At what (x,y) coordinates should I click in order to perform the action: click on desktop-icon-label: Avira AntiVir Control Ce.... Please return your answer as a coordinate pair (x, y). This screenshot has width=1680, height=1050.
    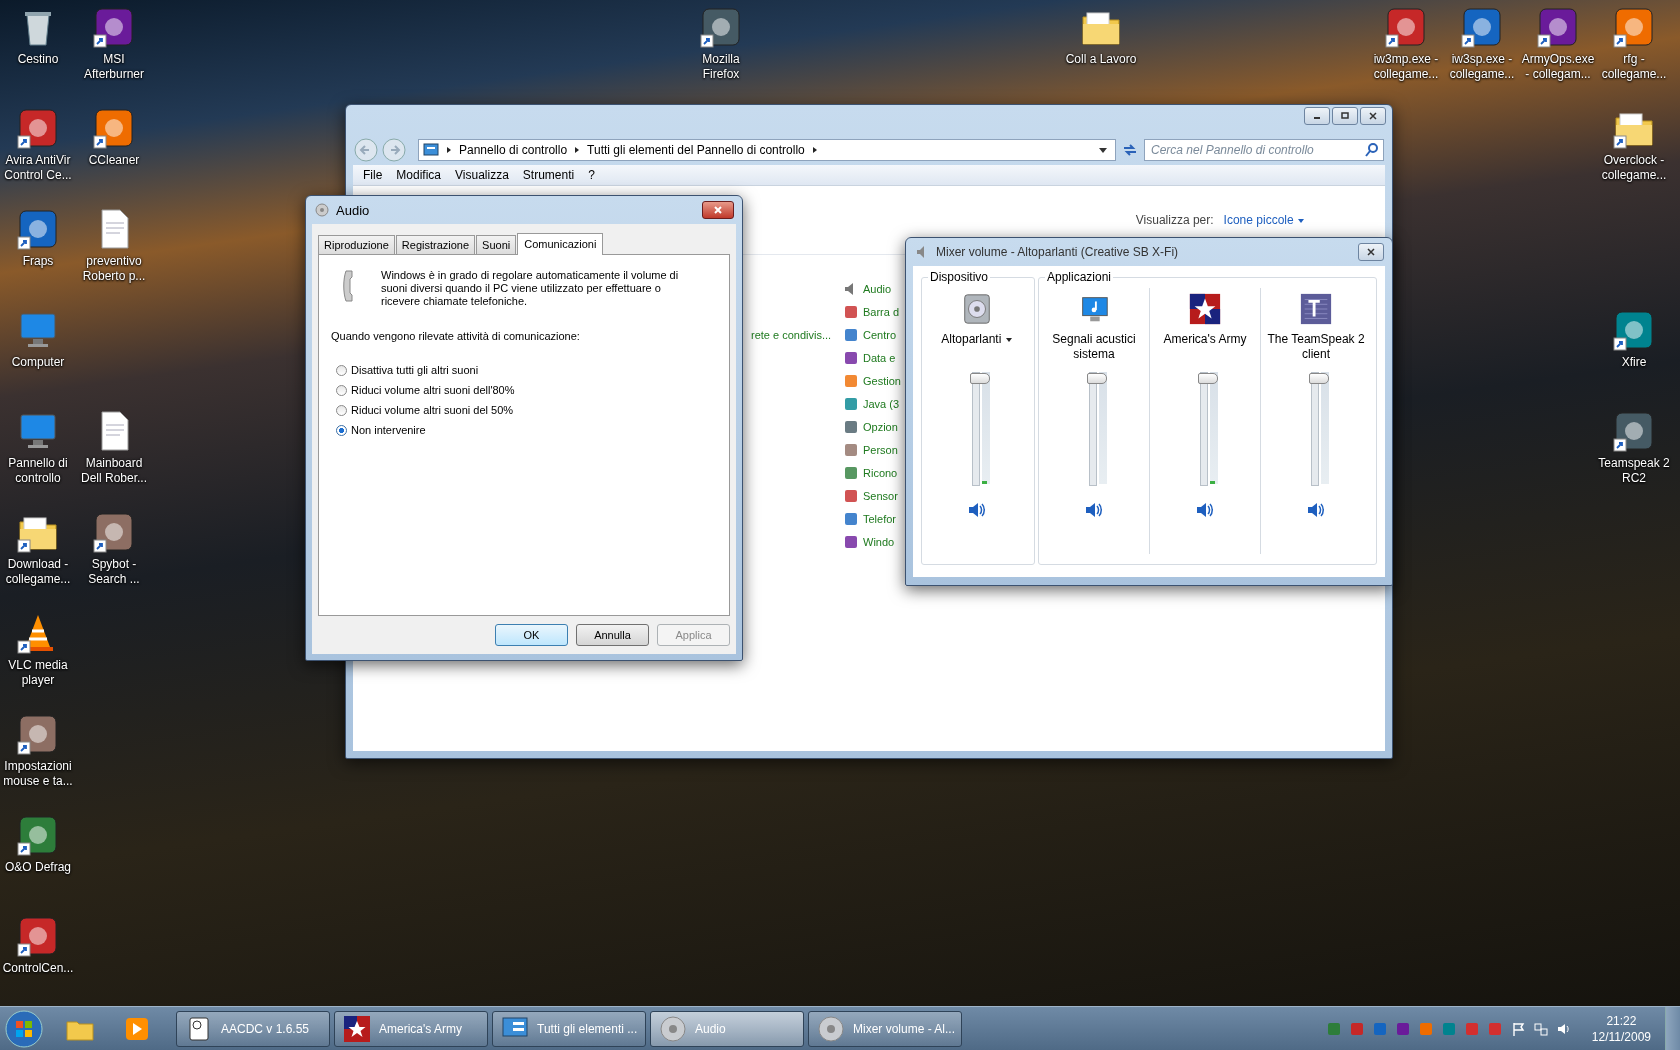
    Looking at the image, I should click on (38, 168).